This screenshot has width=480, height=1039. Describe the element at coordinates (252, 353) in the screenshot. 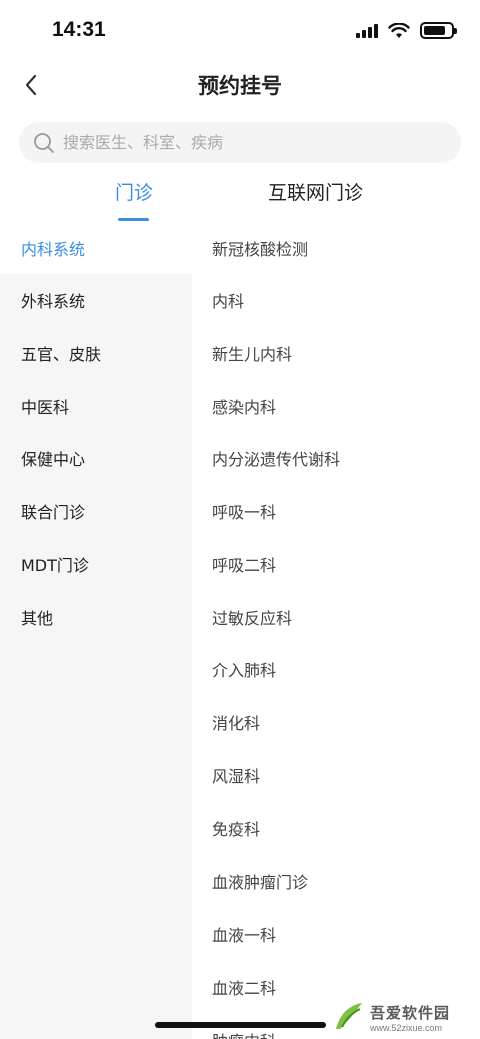

I see `list-item: 新生儿内科` at that location.